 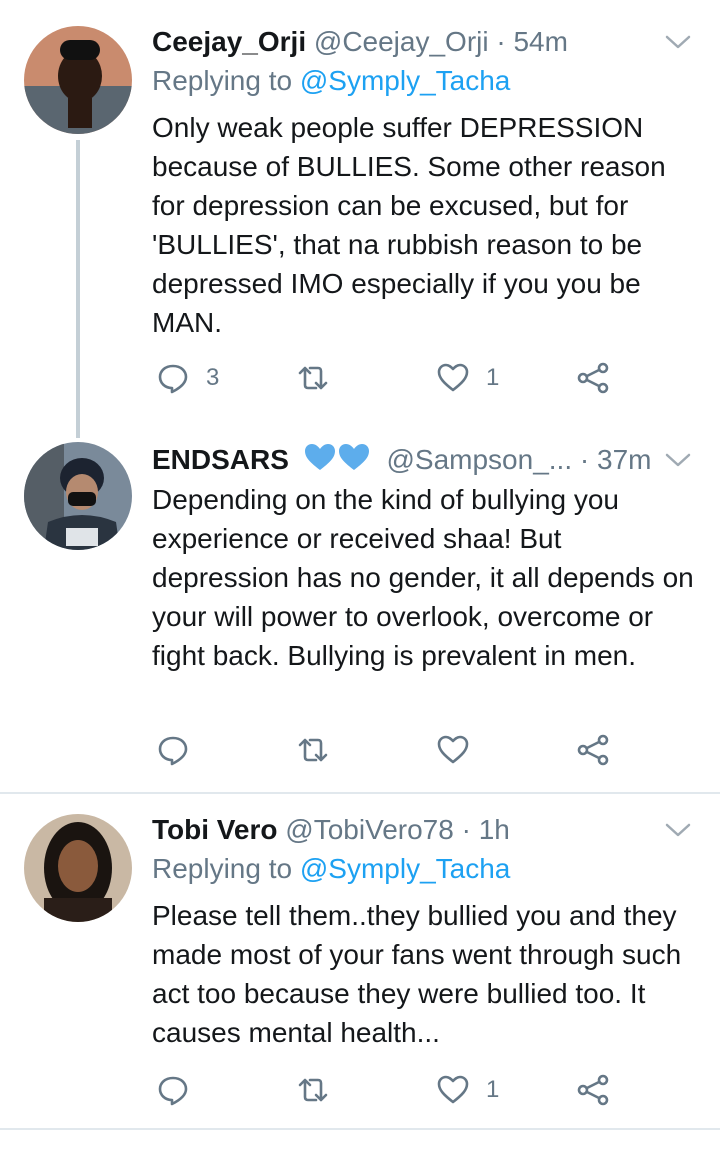 I want to click on user-handle: @Ceejay_Orji, so click(x=401, y=41).